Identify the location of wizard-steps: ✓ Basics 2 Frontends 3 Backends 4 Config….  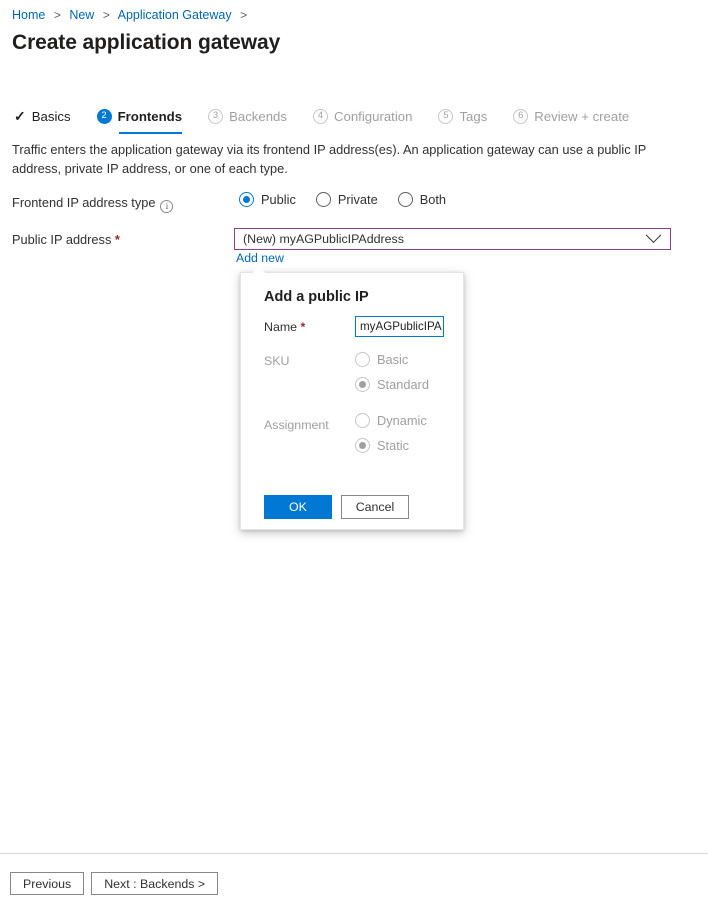
(334, 118).